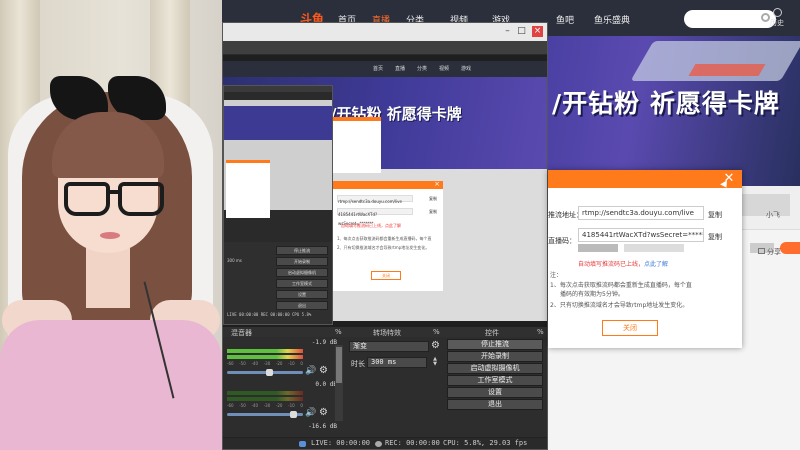 The width and height of the screenshot is (800, 450). What do you see at coordinates (565, 19) in the screenshot?
I see `nav-yuba: 鱼吧` at bounding box center [565, 19].